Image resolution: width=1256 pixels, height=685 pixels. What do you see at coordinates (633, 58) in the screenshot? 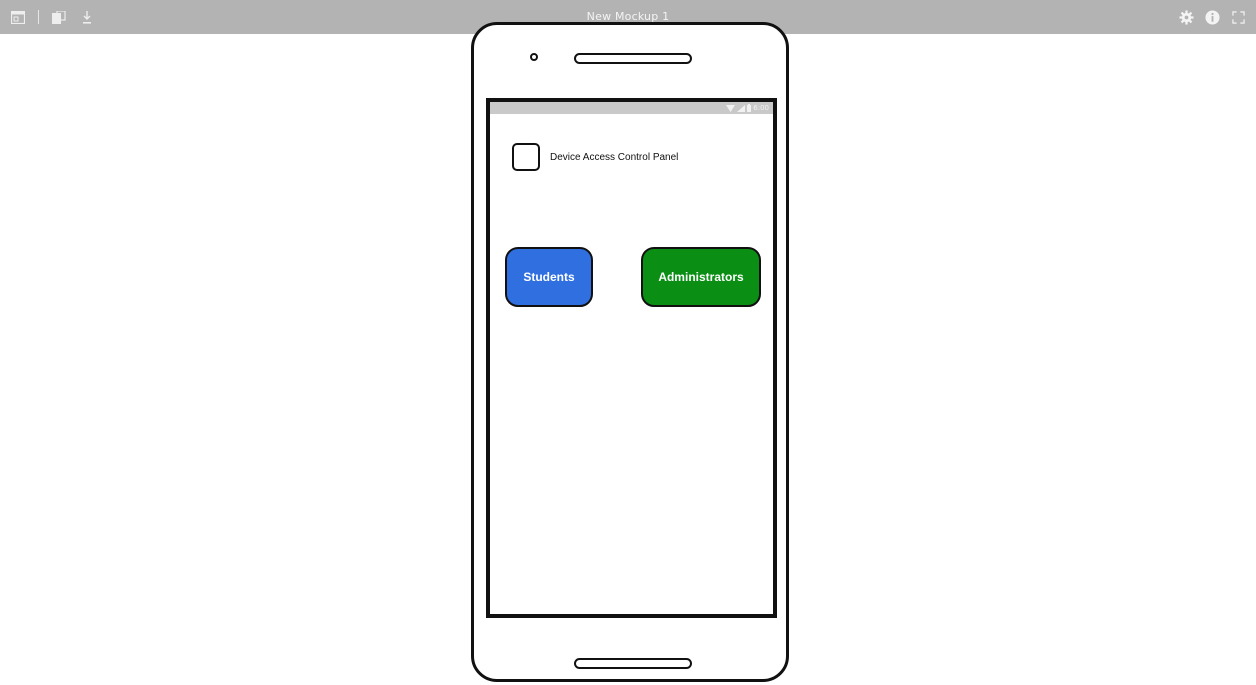
I see `top-speaker` at bounding box center [633, 58].